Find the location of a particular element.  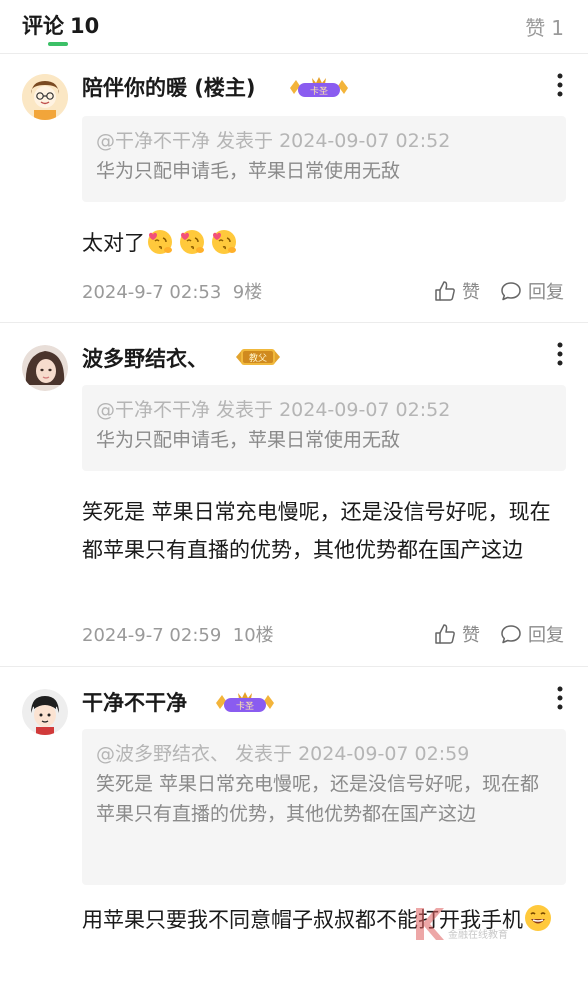

tab-comments-label: 评论 is located at coordinates (43, 26).